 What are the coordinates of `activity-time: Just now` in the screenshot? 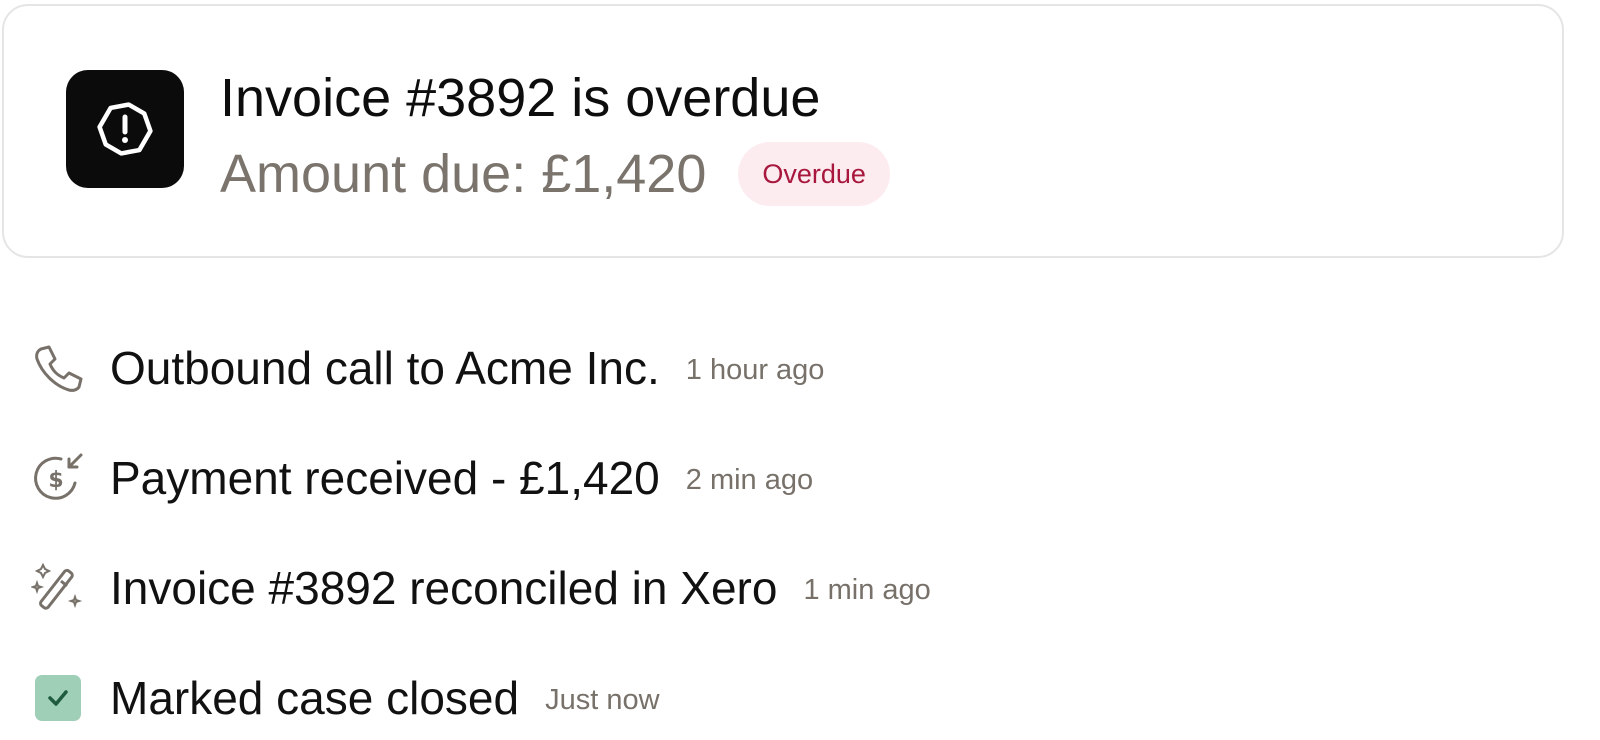 It's located at (602, 699).